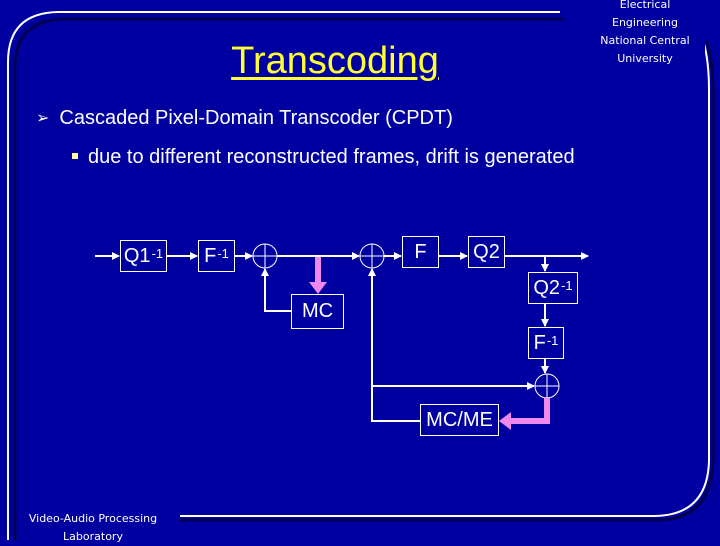  I want to click on pink-path-horizontal, so click(530, 421).